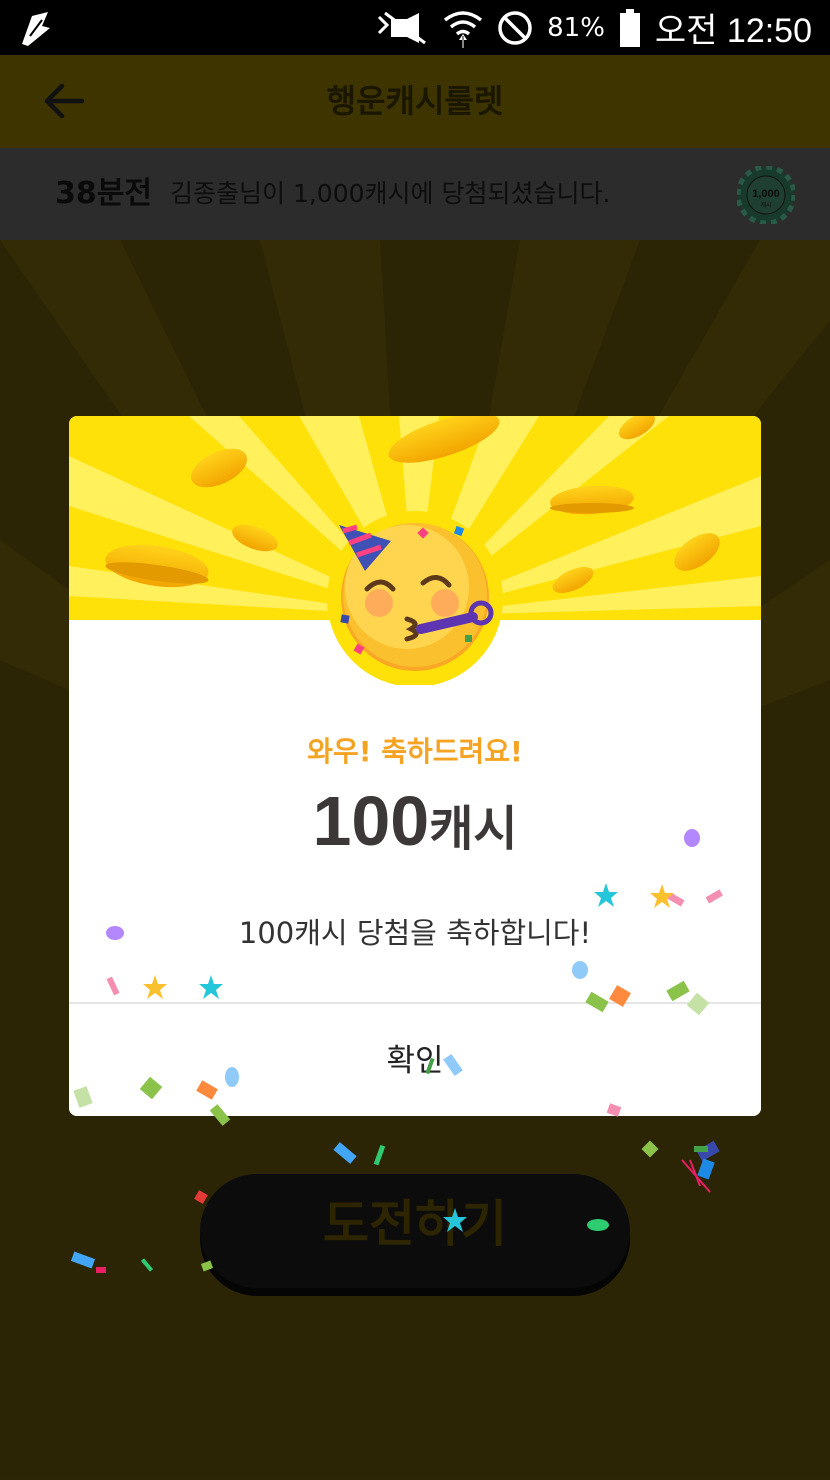 This screenshot has height=1480, width=830. Describe the element at coordinates (515, 27) in the screenshot. I see `do-not-disturb-icon` at that location.